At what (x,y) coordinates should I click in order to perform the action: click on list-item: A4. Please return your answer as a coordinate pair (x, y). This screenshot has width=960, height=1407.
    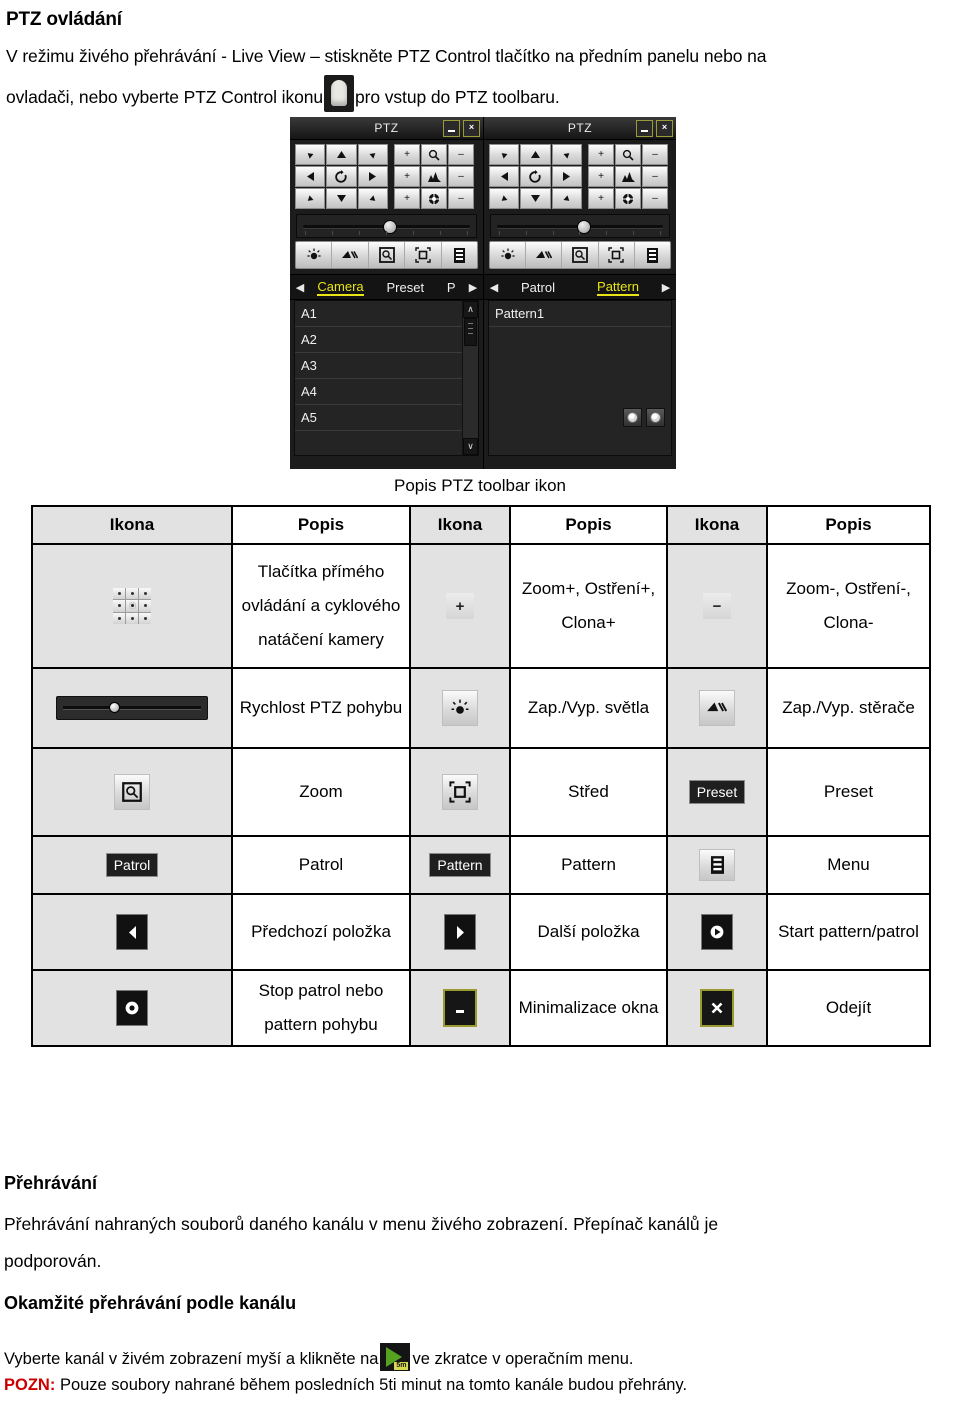
    Looking at the image, I should click on (386, 392).